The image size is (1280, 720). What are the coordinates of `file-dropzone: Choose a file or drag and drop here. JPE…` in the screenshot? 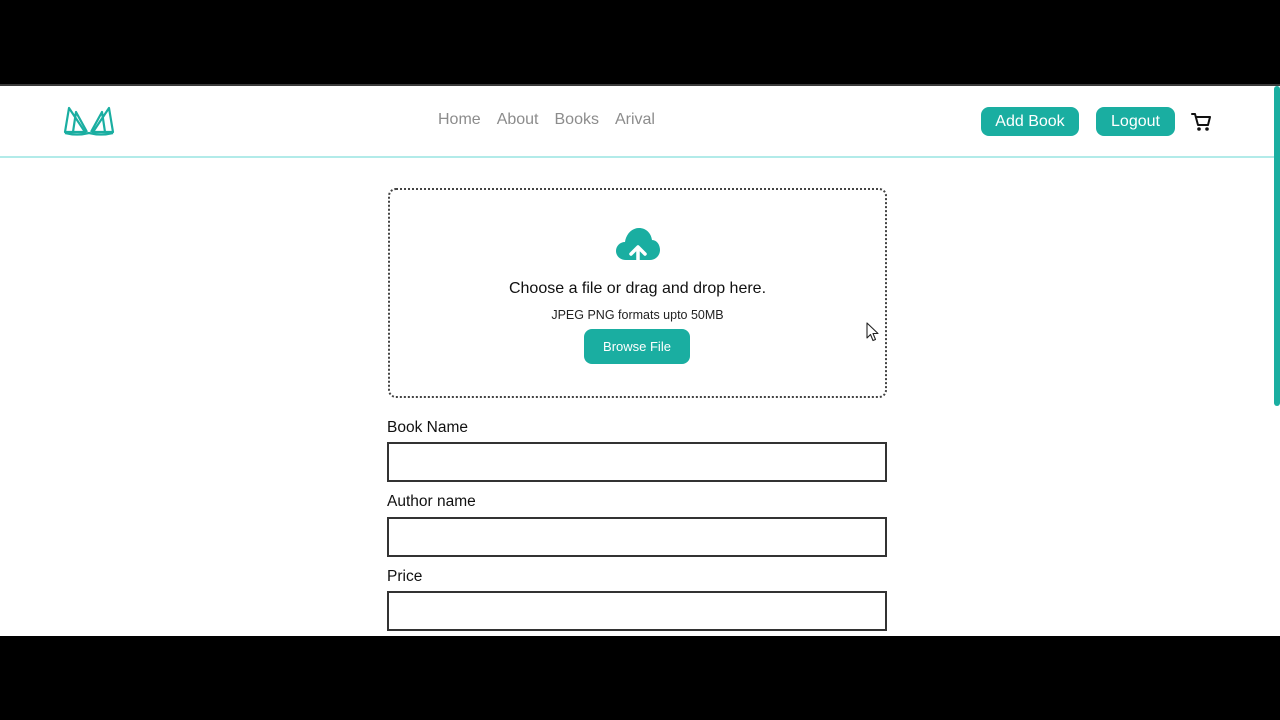 It's located at (637, 293).